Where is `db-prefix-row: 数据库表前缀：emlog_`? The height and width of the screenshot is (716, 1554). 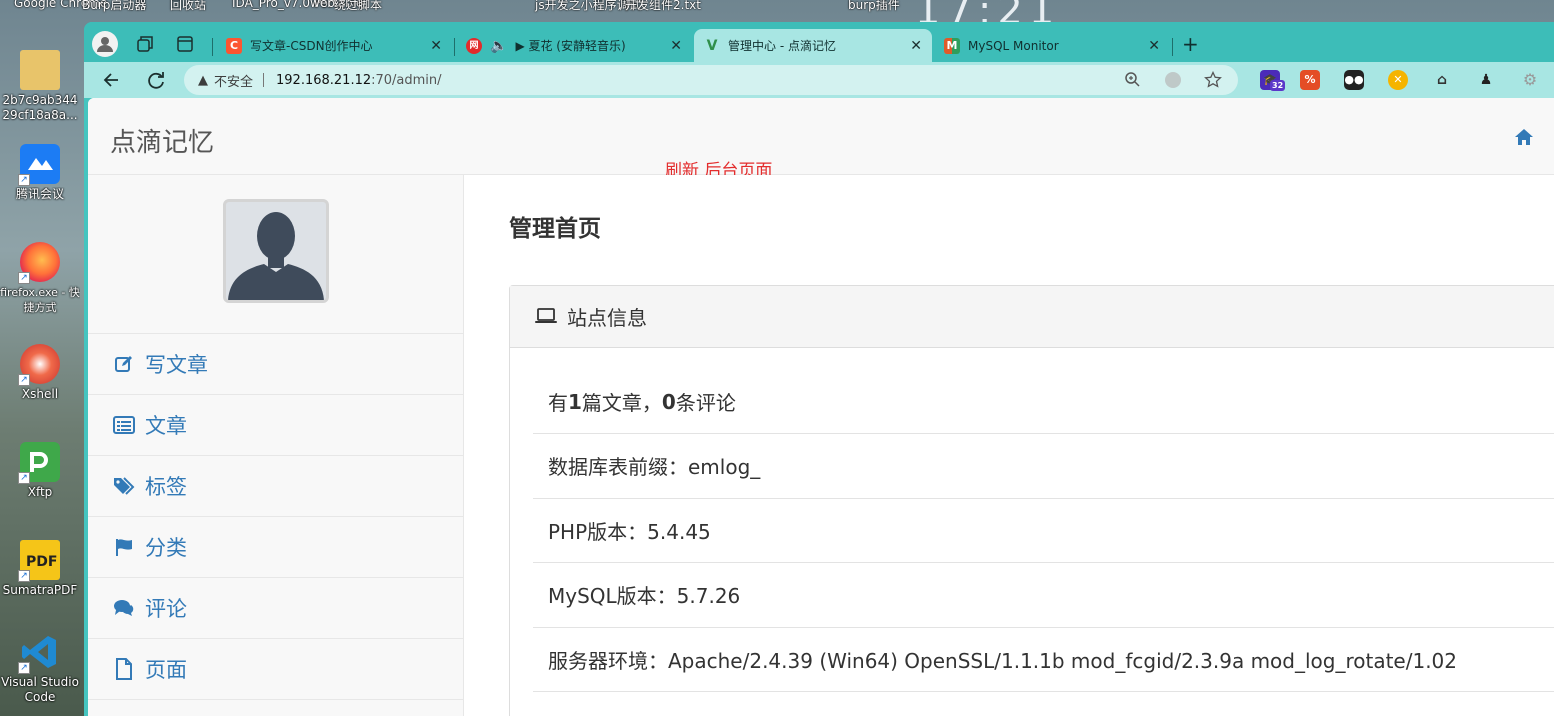 db-prefix-row: 数据库表前缀：emlog_ is located at coordinates (1043, 466).